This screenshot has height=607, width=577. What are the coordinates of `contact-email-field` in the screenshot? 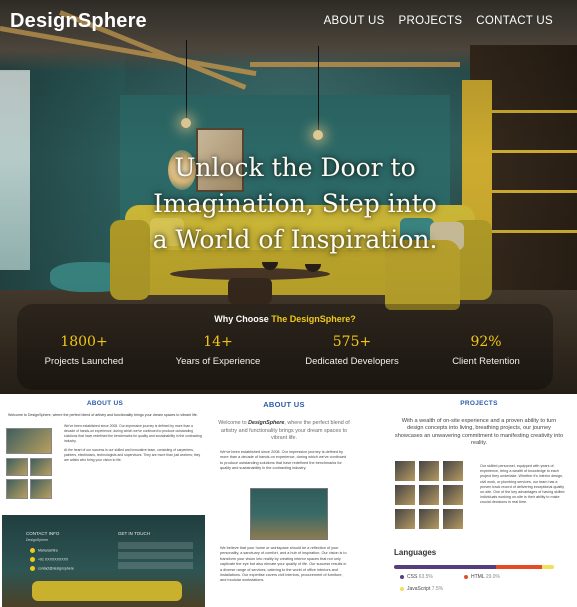 It's located at (155, 555).